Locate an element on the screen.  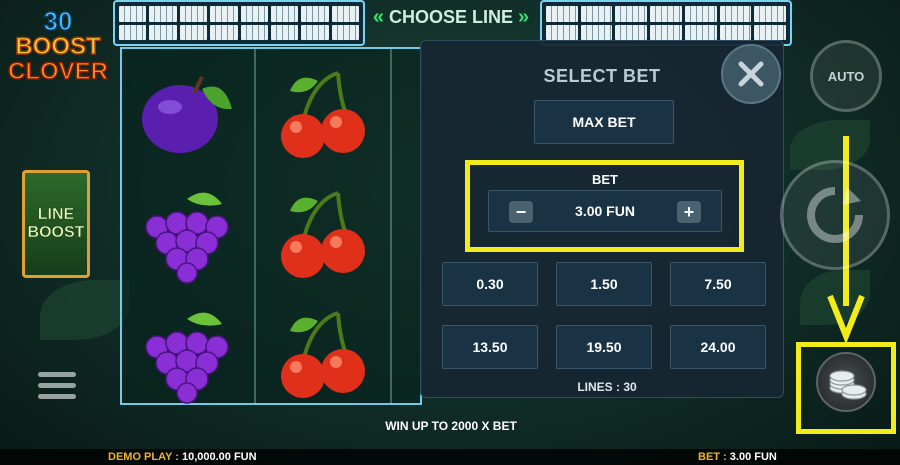
choose-line-label: CHOOSE LINE is located at coordinates (450, 17).